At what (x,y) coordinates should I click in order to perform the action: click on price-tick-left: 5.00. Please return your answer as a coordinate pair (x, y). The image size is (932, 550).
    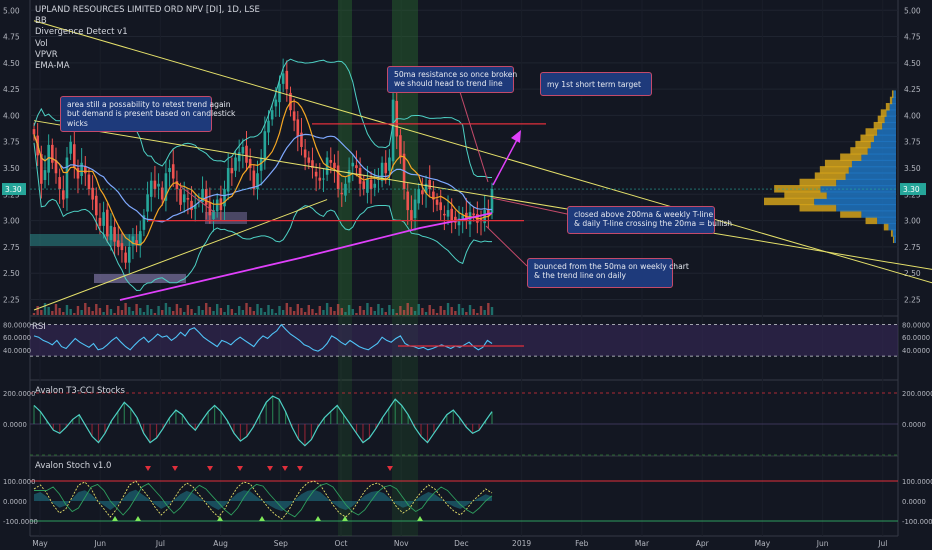
    Looking at the image, I should click on (11, 10).